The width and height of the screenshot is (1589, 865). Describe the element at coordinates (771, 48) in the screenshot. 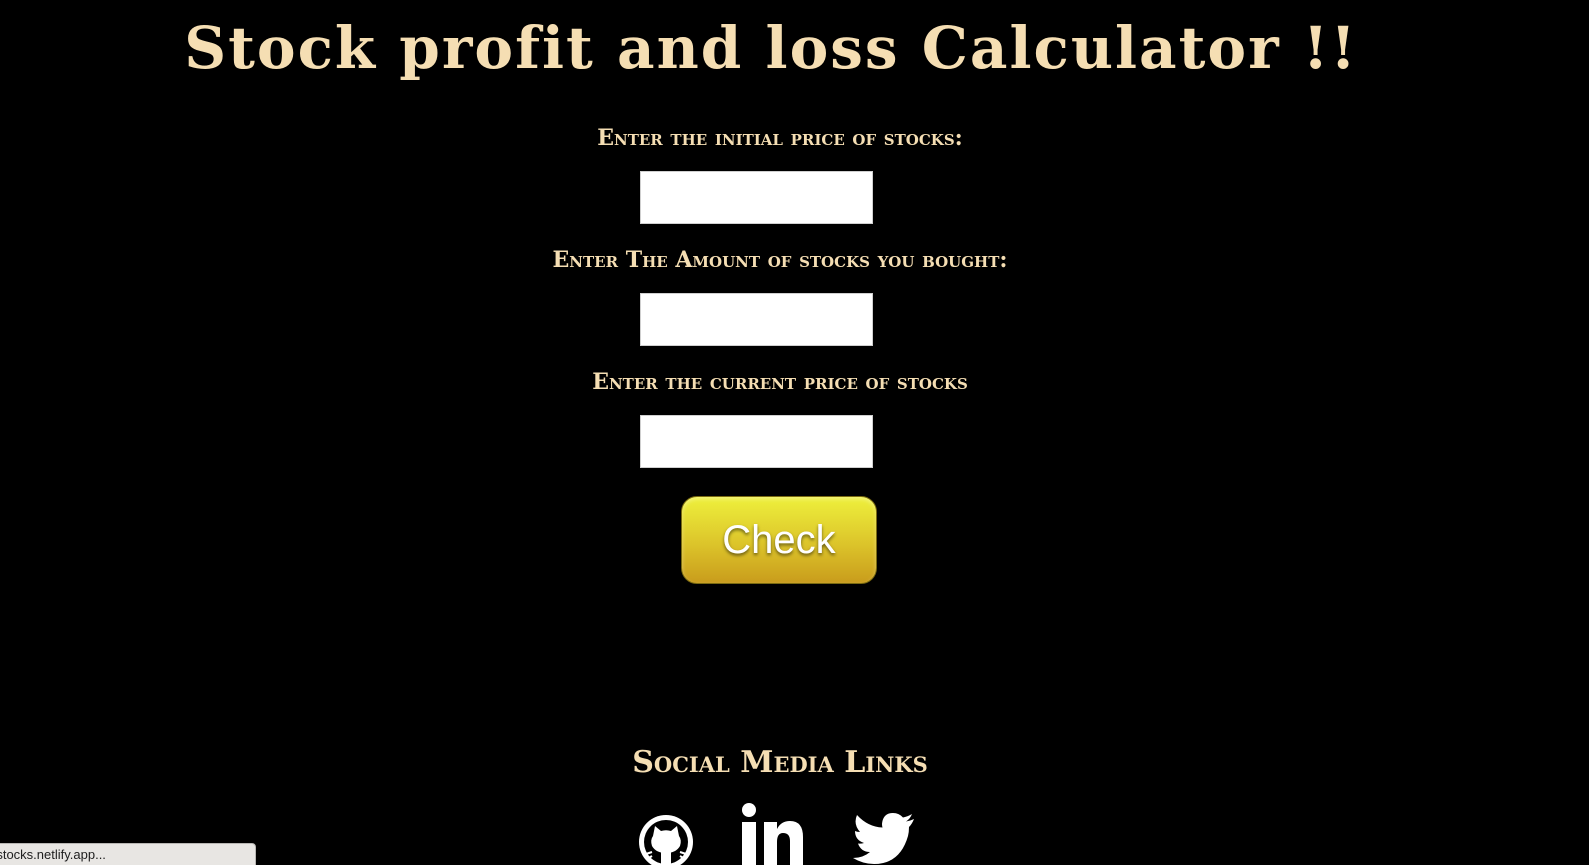

I see `page-title: Stock profit and loss Calculator !!` at that location.